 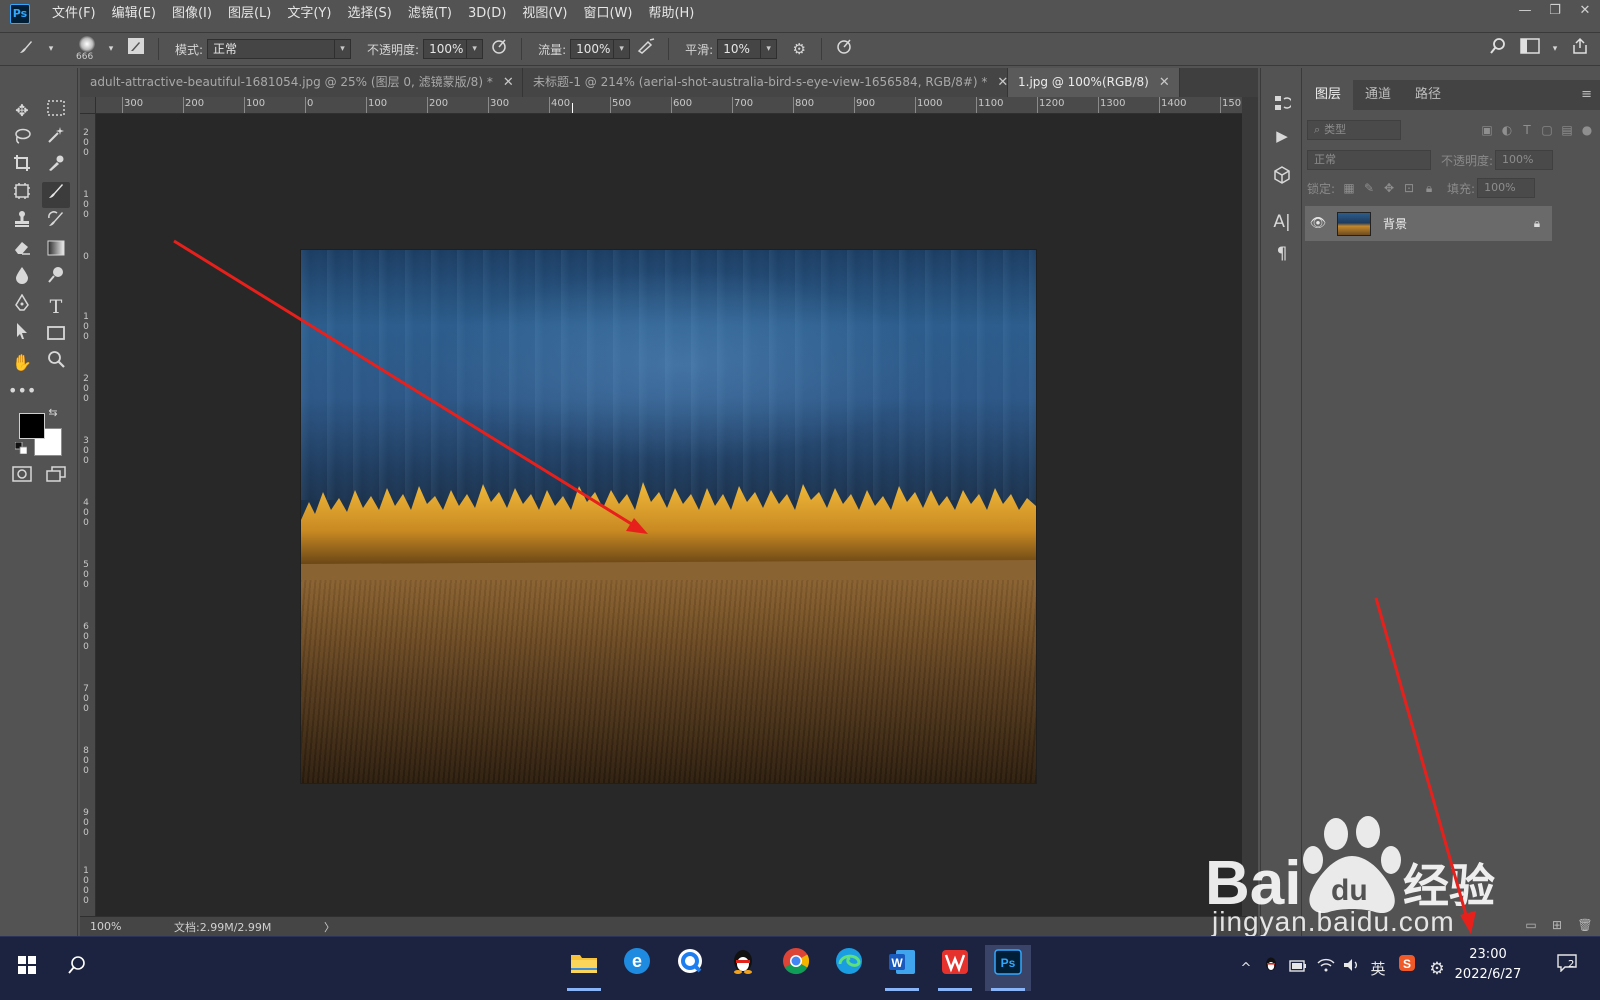 I want to click on menu-help: 帮助(H), so click(x=671, y=14).